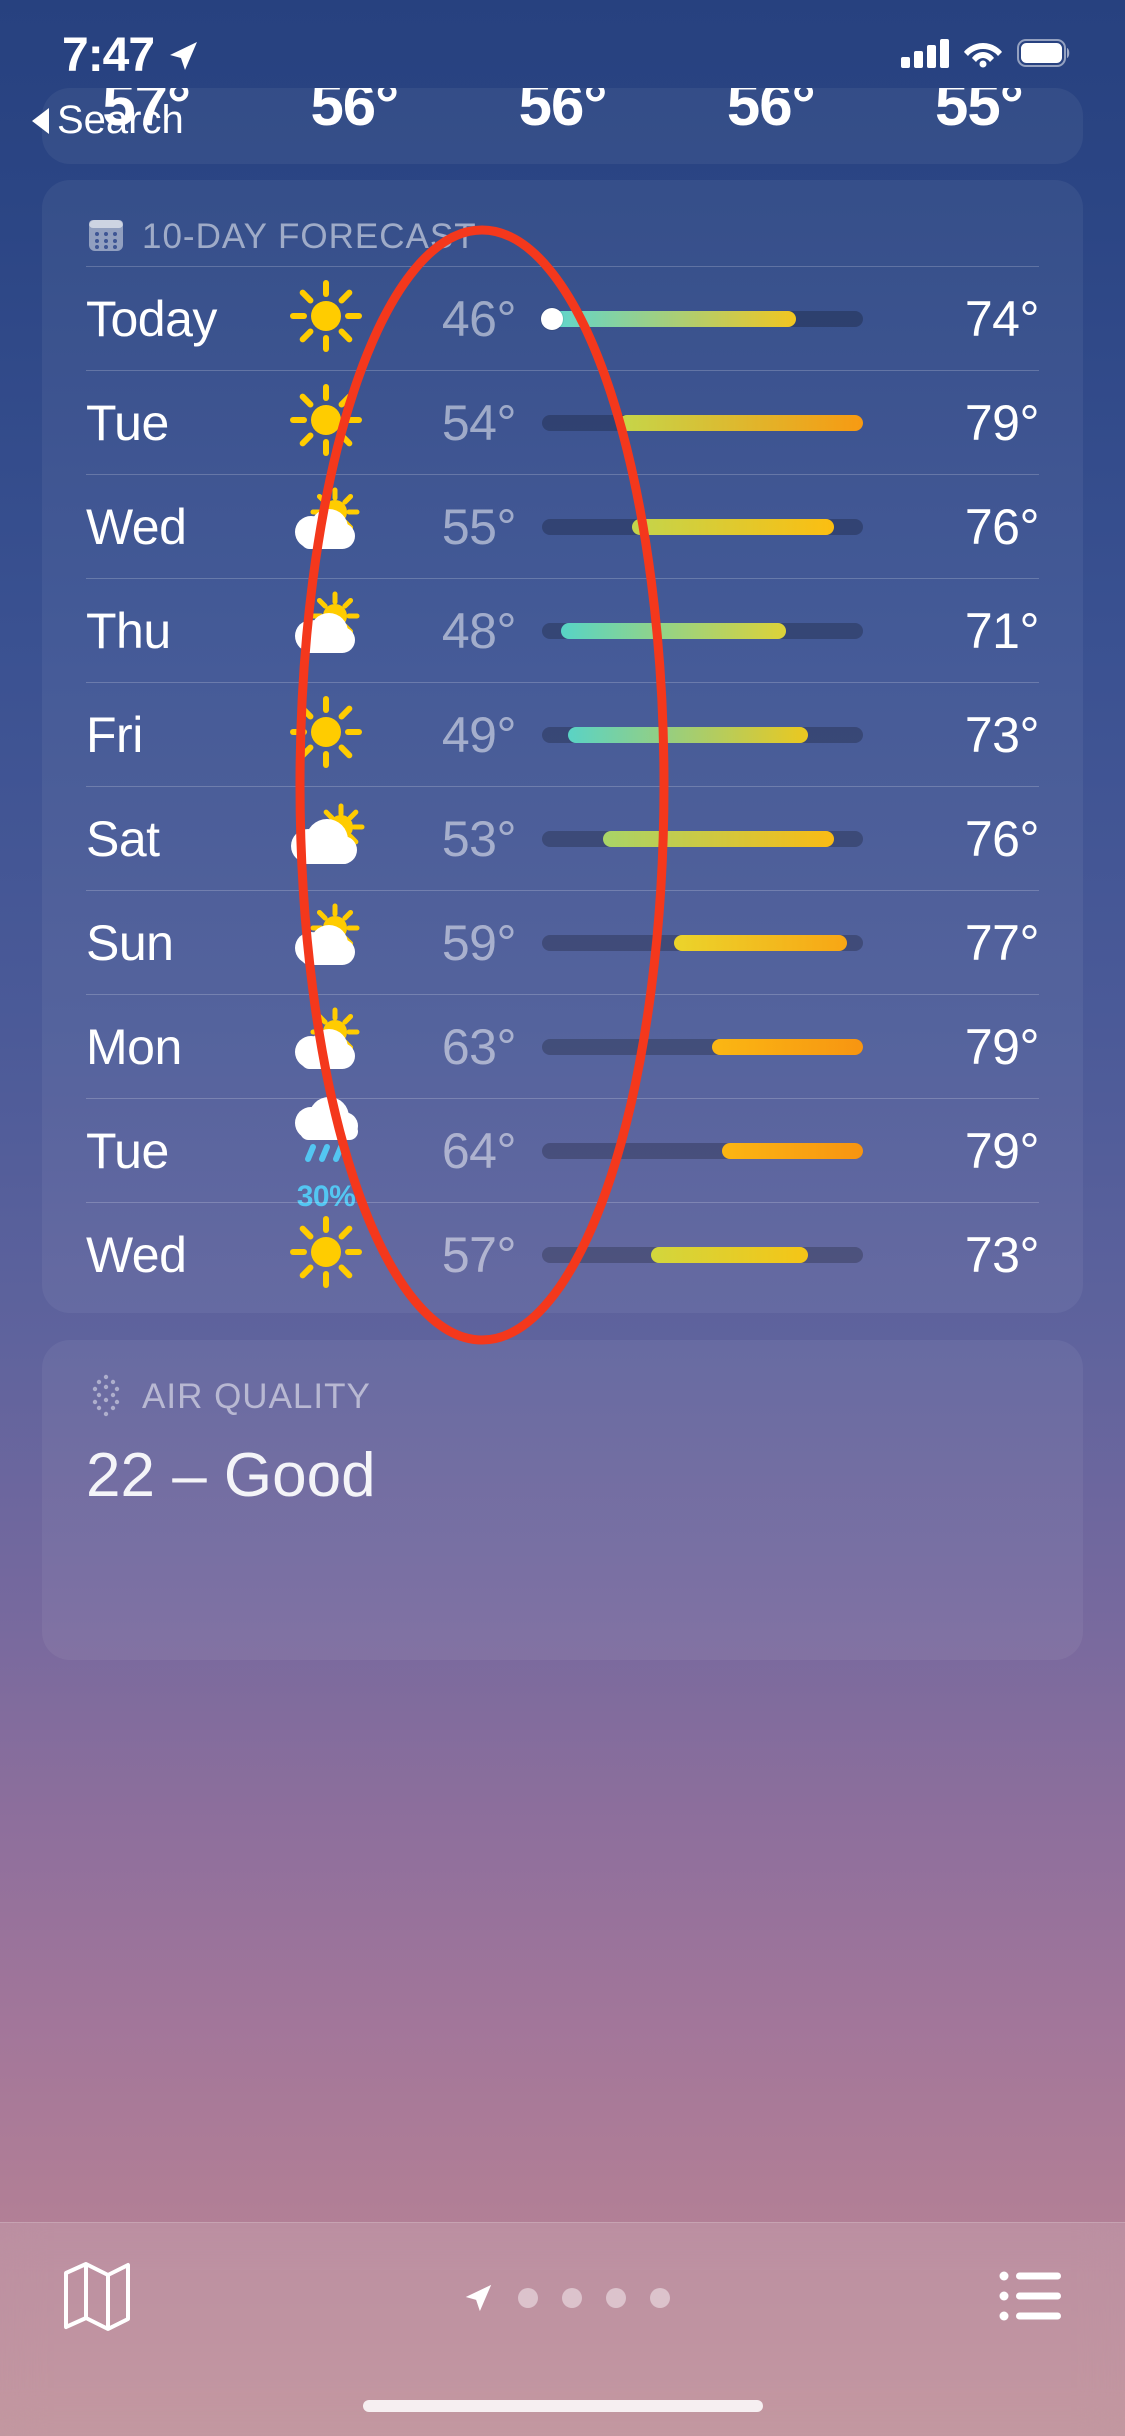  I want to click on forecast-low-temp: 48°, so click(479, 630).